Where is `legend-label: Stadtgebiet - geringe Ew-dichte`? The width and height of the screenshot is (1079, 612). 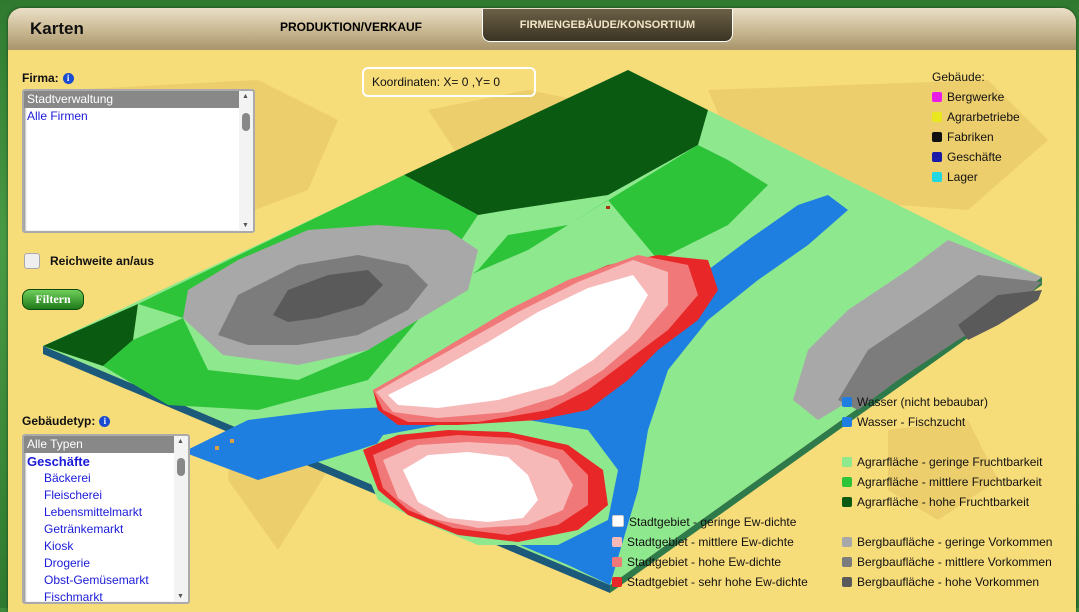
legend-label: Stadtgebiet - geringe Ew-dichte is located at coordinates (713, 522).